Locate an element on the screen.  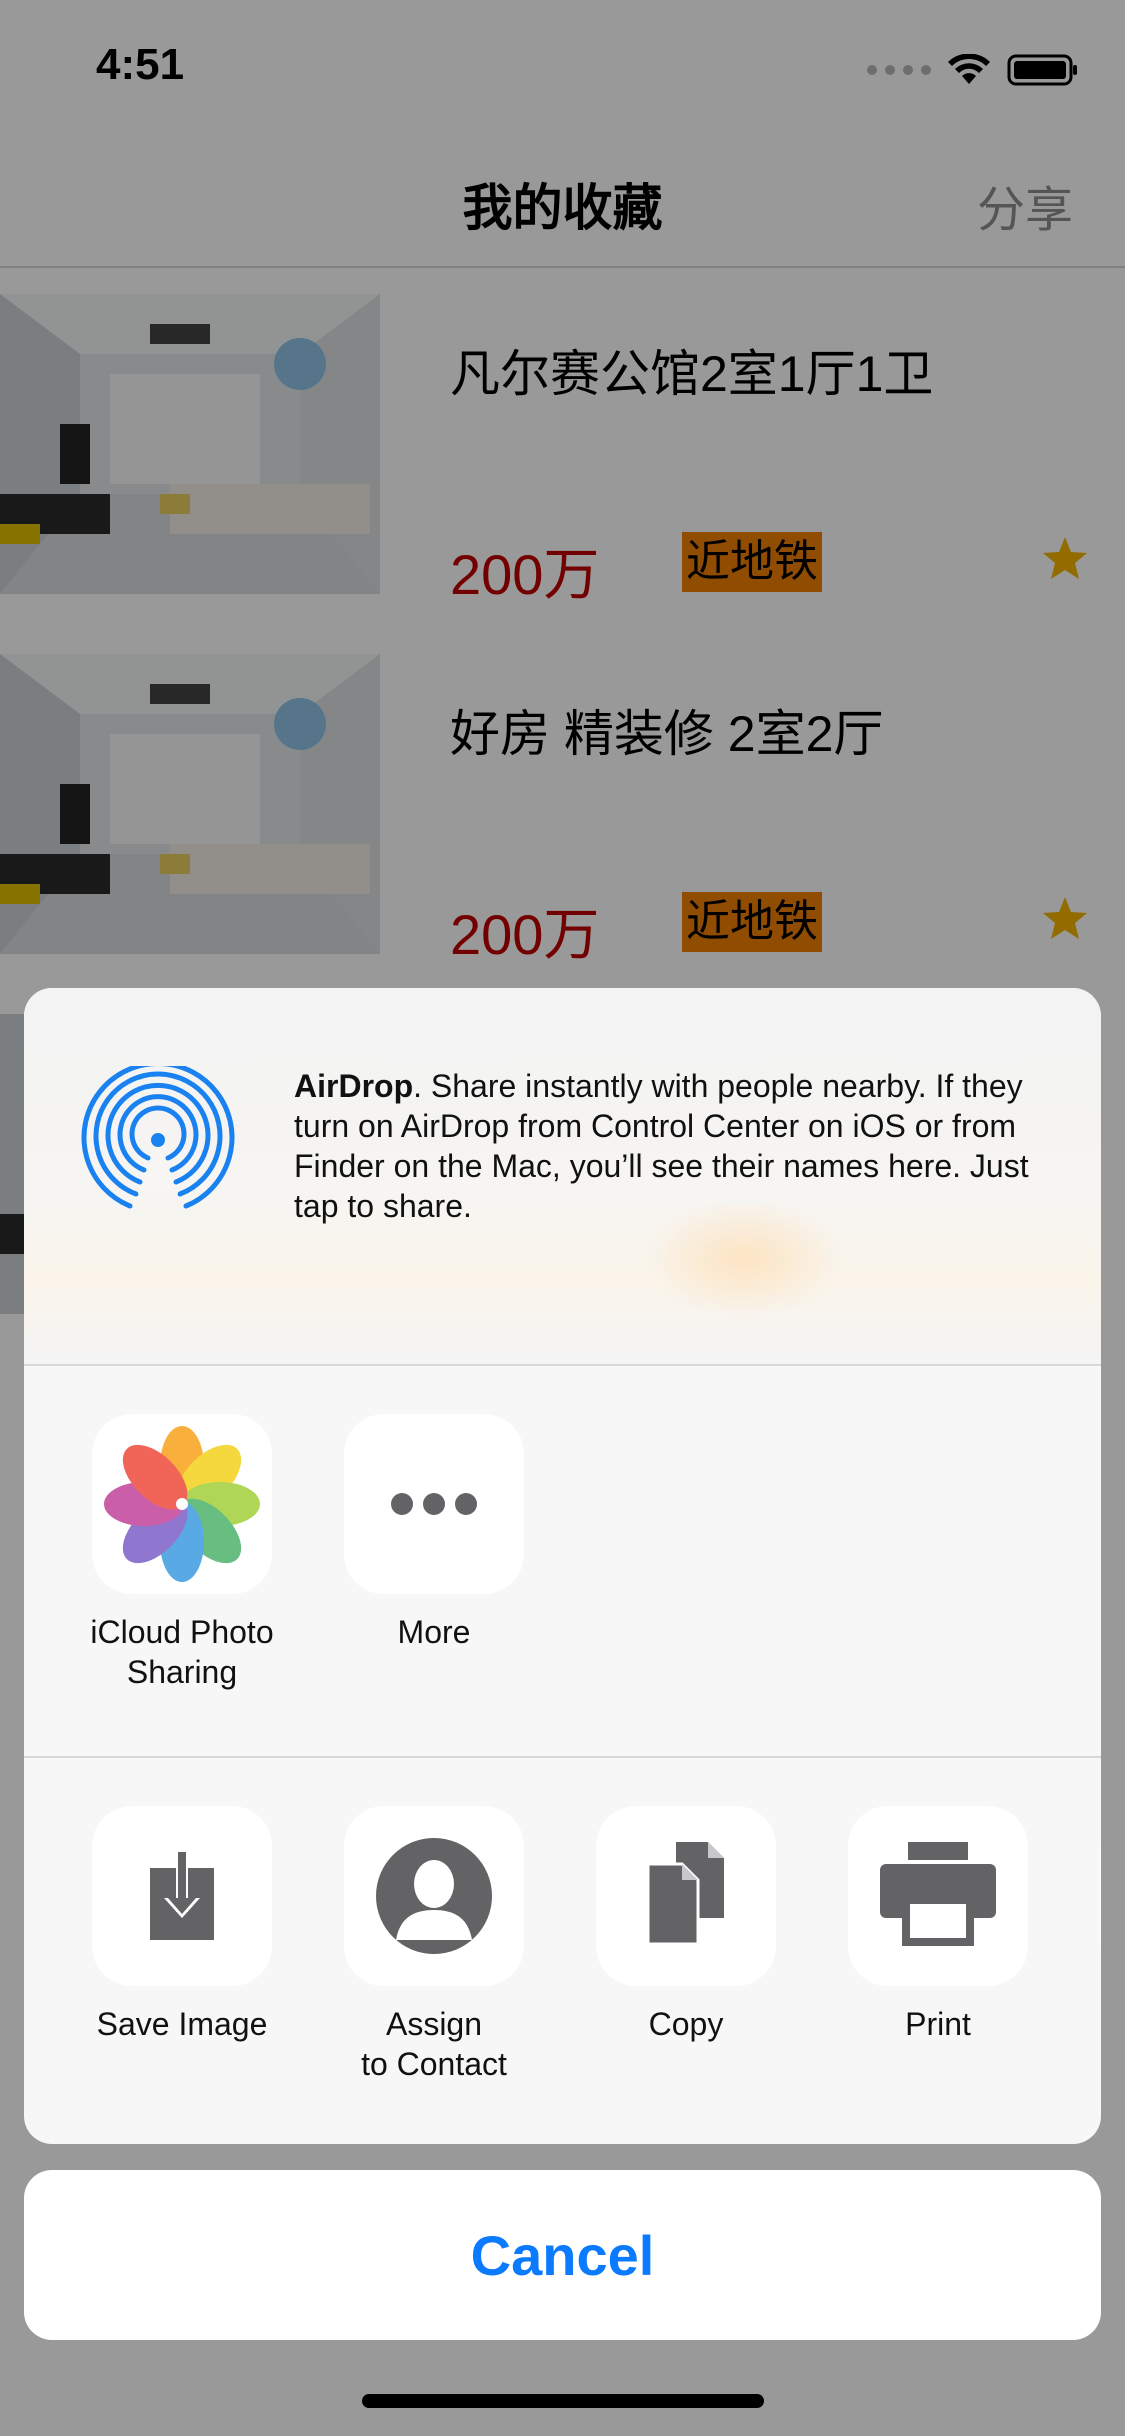
assign-to-contact-button: Assign to Contact is located at coordinates (434, 1945).